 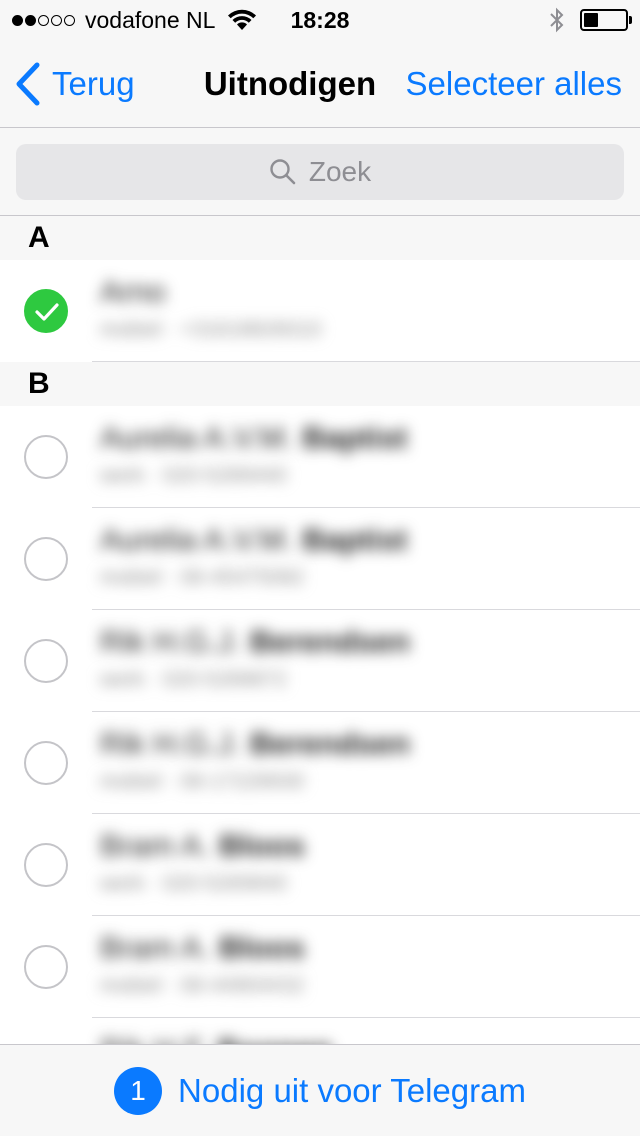 I want to click on checkmark-icon, so click(x=47, y=312).